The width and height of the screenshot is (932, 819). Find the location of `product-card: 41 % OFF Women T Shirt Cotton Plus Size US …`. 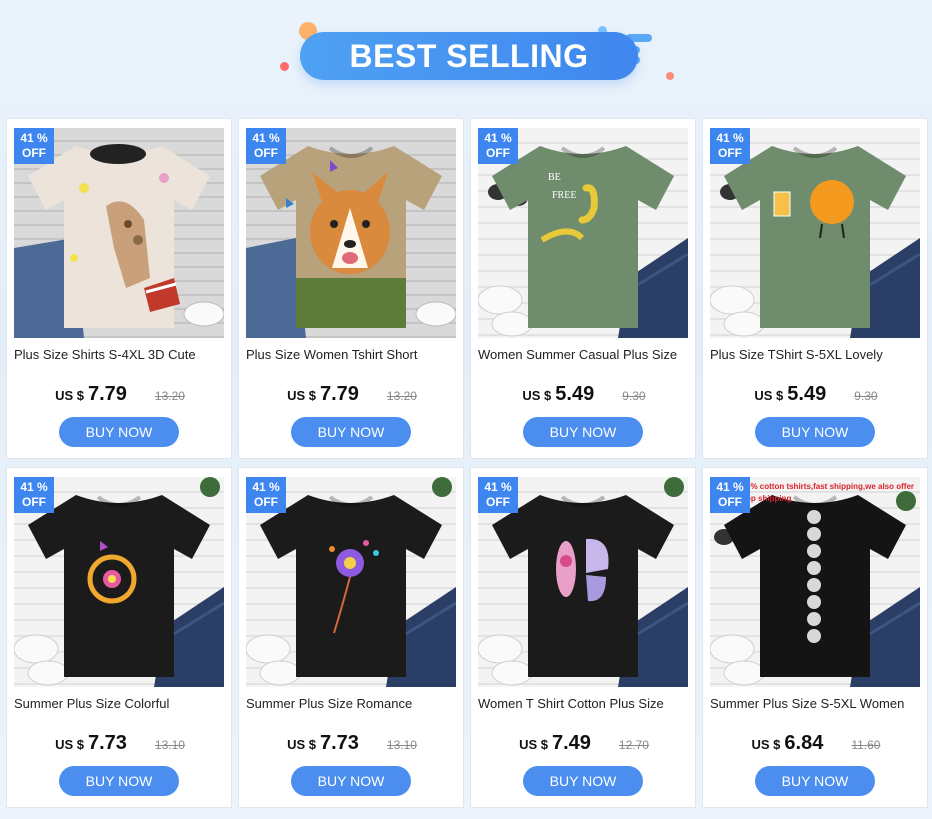

product-card: 41 % OFF Women T Shirt Cotton Plus Size US … is located at coordinates (583, 637).